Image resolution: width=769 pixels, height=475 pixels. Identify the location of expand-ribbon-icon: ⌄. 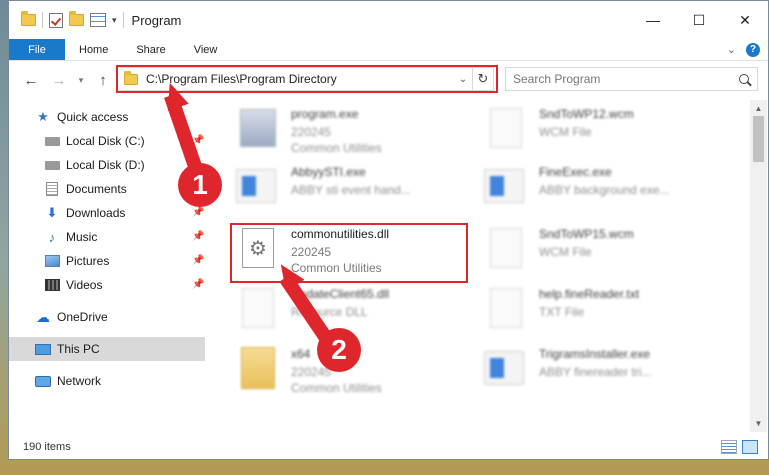
(731, 49).